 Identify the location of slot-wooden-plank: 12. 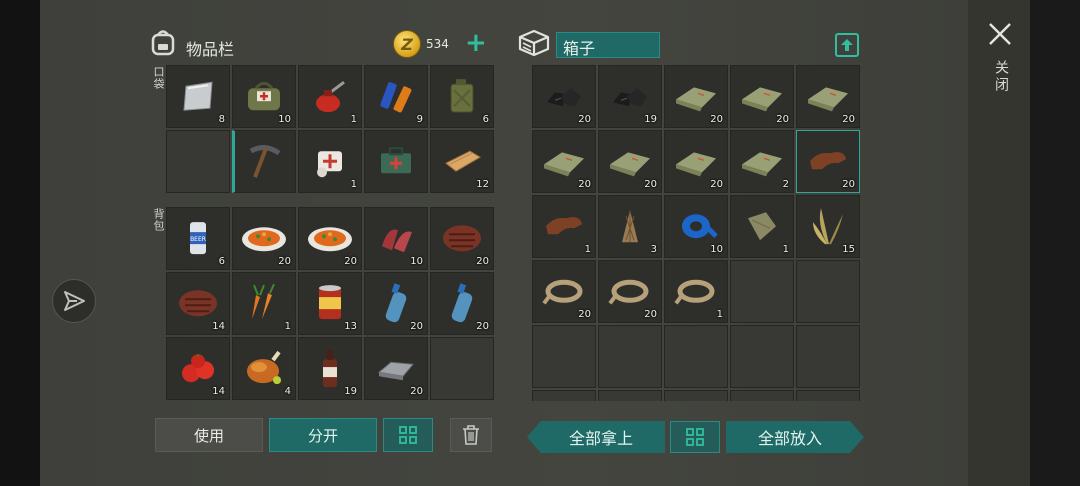
(462, 161).